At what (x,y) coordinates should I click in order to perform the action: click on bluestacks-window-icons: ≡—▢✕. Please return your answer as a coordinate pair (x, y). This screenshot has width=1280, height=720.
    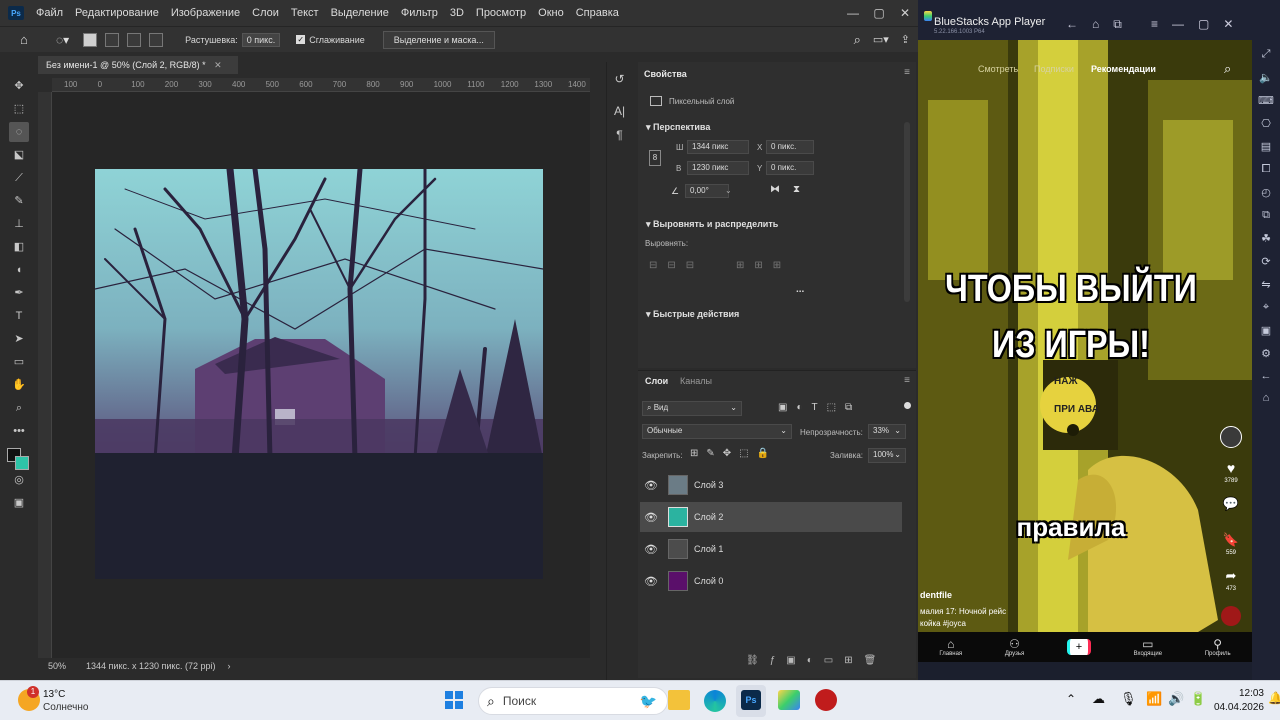
    Looking at the image, I should click on (1199, 24).